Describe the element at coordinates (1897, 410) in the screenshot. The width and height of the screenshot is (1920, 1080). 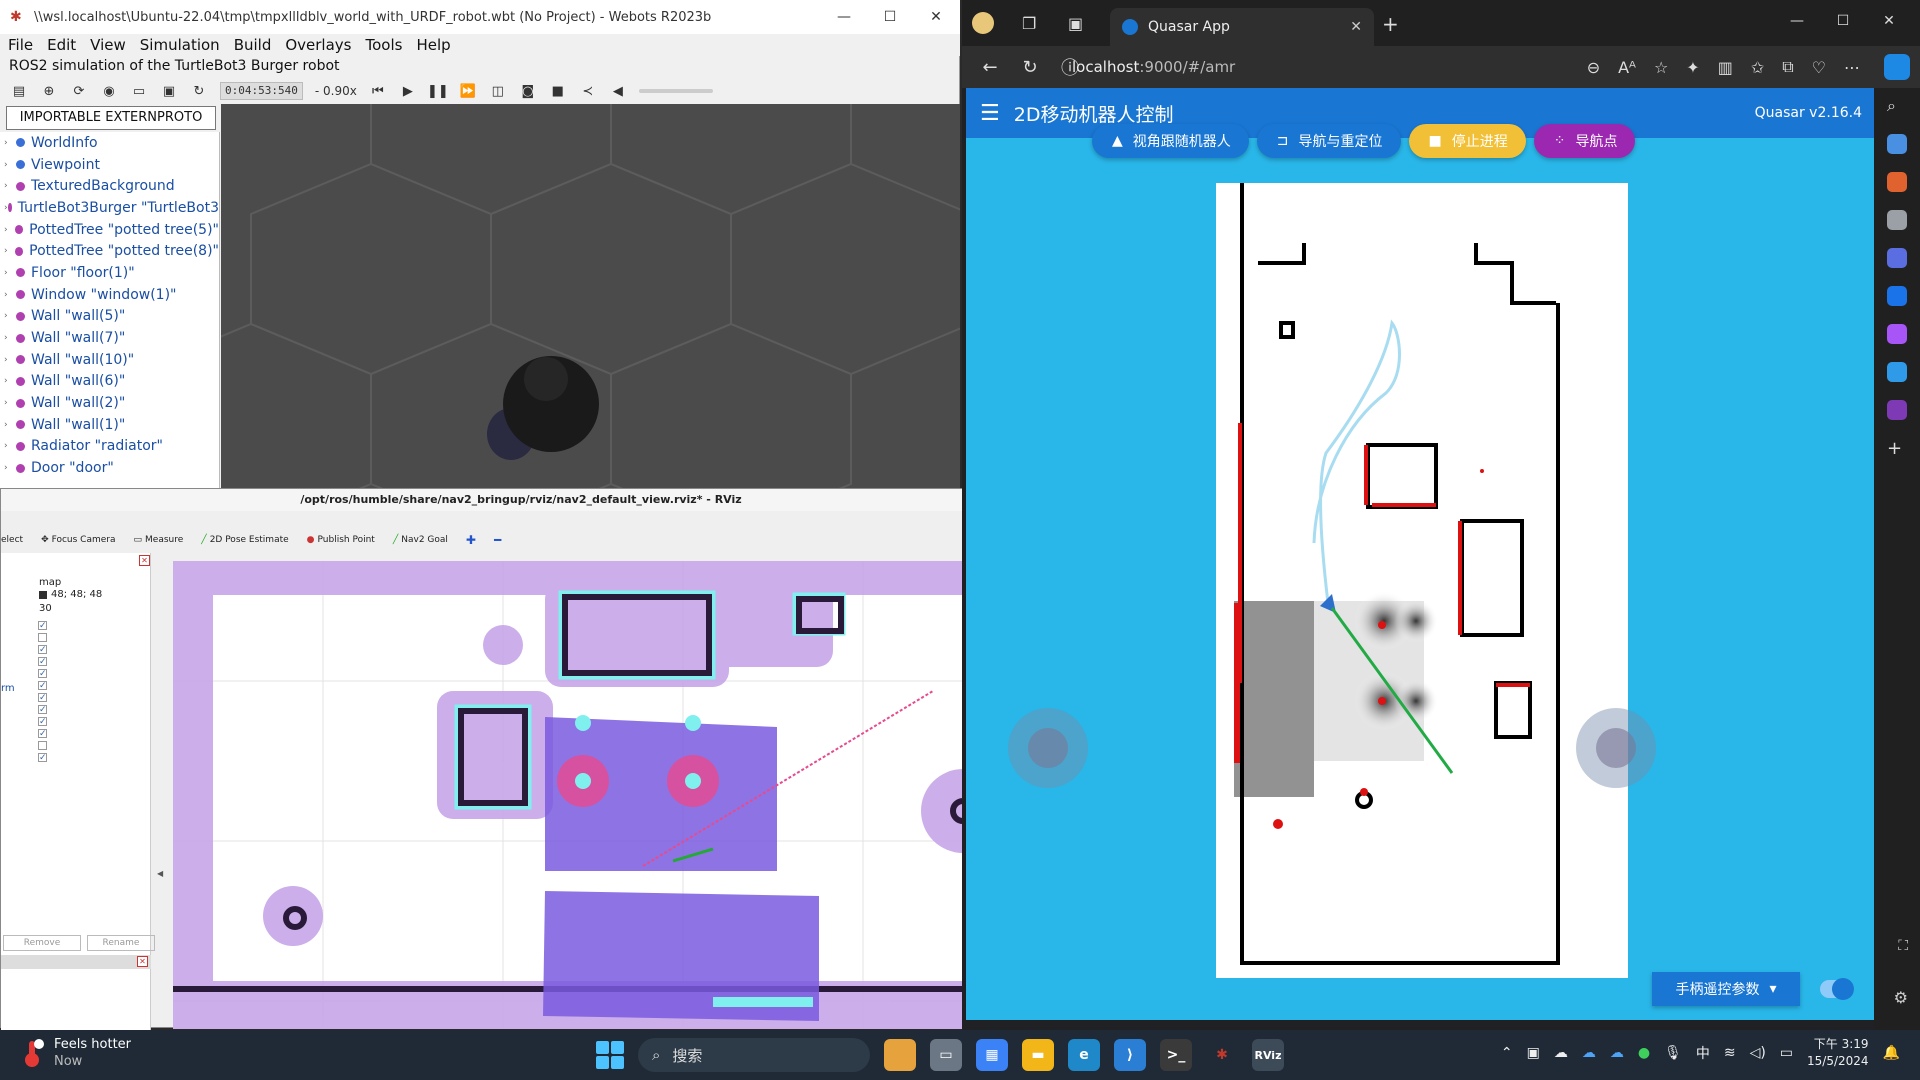
I see `sidebar-onenote-icon` at that location.